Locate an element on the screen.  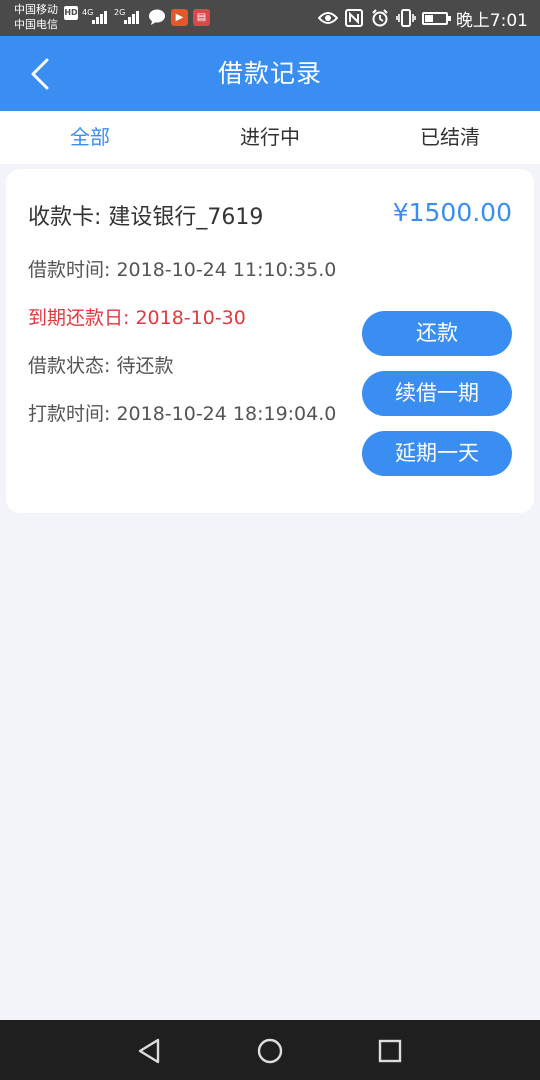
alarm-icon is located at coordinates (380, 18).